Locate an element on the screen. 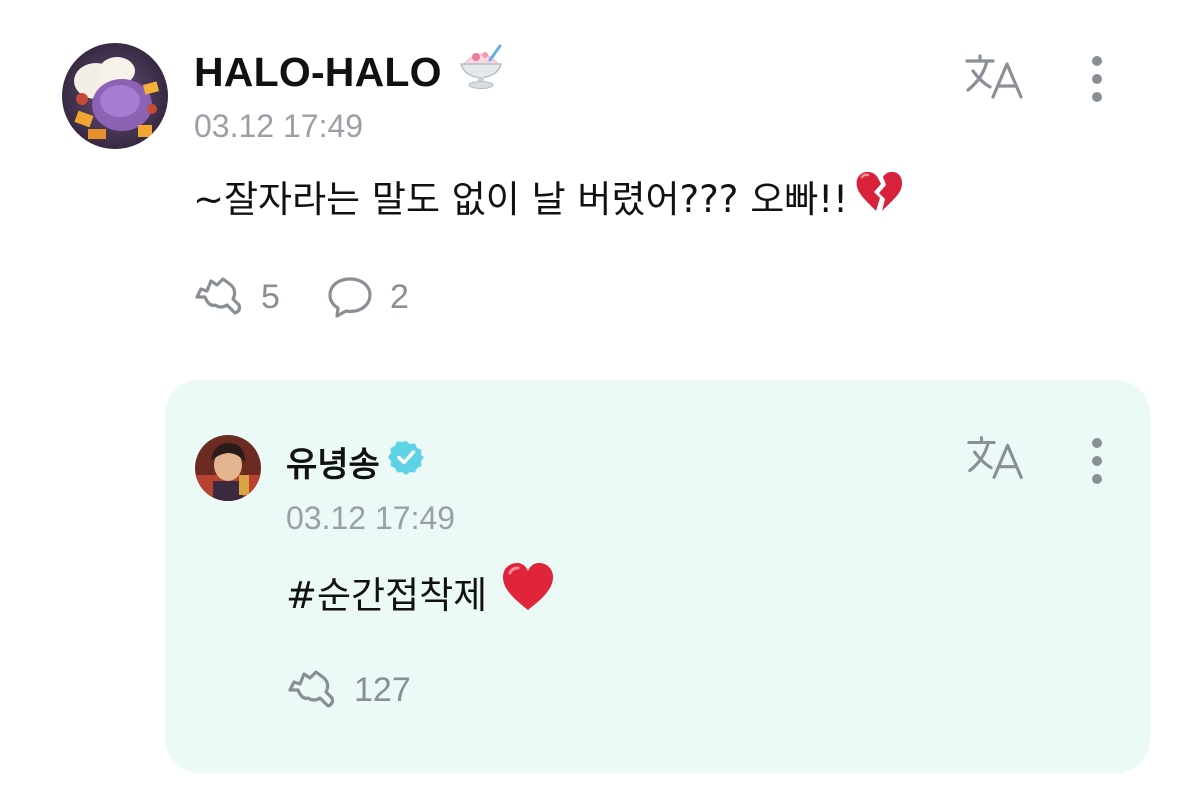  comment-count: 2 is located at coordinates (399, 296).